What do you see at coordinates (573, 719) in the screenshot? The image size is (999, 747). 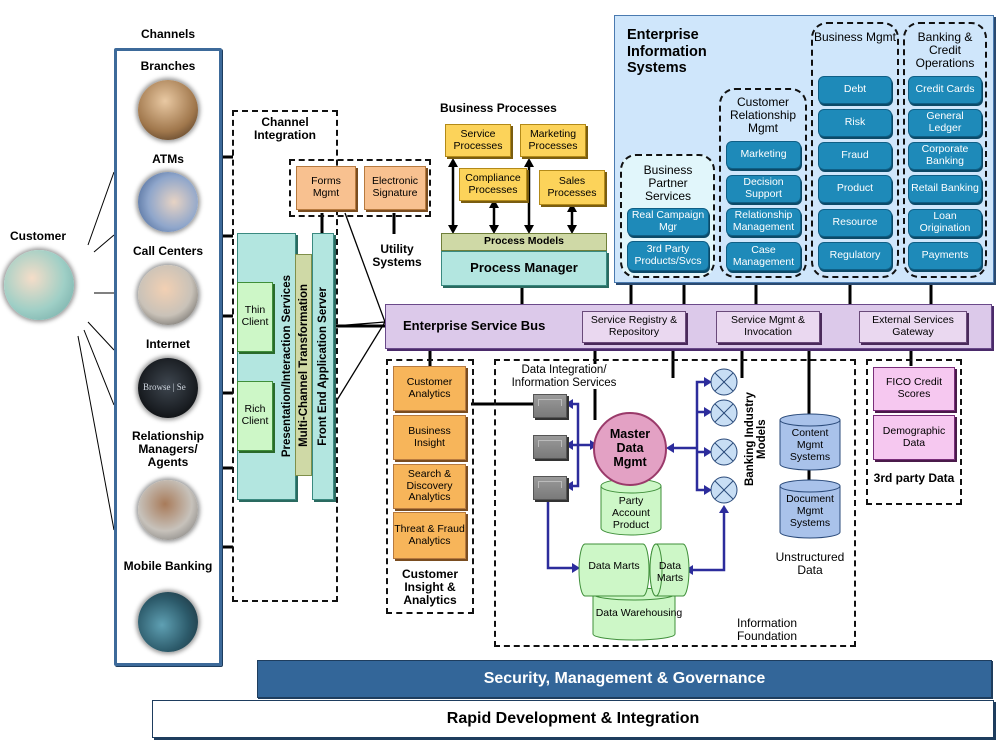 I see `rapid-development-integration-bar: Rapid Development & Integration` at bounding box center [573, 719].